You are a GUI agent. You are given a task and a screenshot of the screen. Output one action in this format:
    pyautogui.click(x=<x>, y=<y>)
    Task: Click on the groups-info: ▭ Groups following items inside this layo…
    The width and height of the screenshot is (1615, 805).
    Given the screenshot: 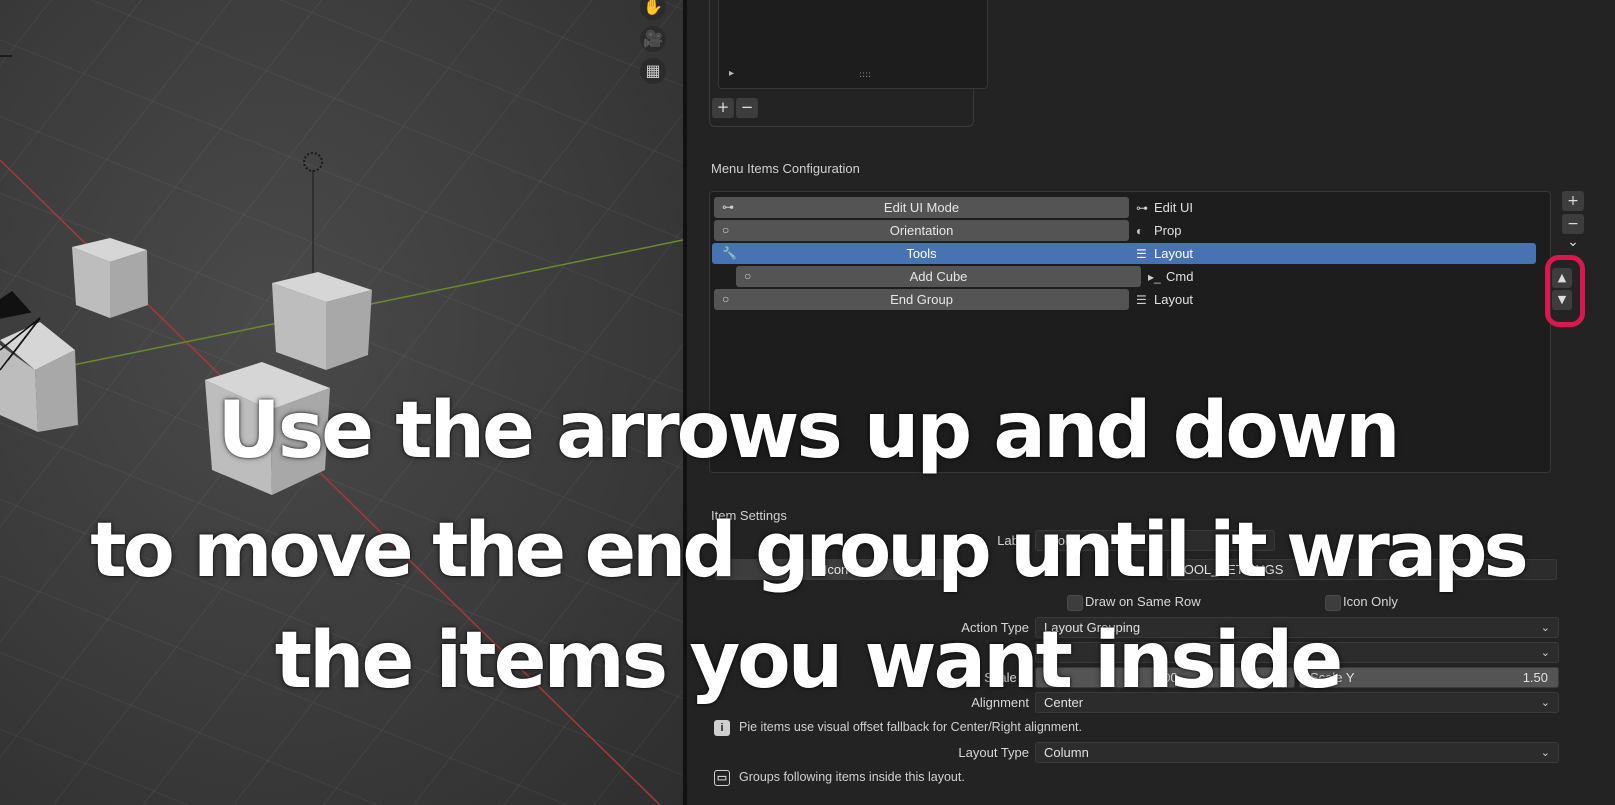 What is the action you would take?
    pyautogui.click(x=839, y=777)
    